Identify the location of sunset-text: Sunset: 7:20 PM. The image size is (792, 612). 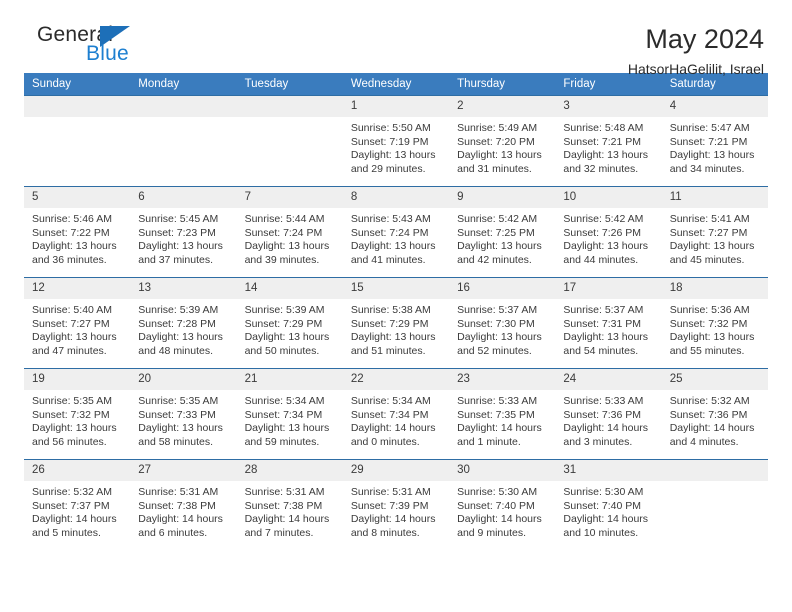
(496, 141).